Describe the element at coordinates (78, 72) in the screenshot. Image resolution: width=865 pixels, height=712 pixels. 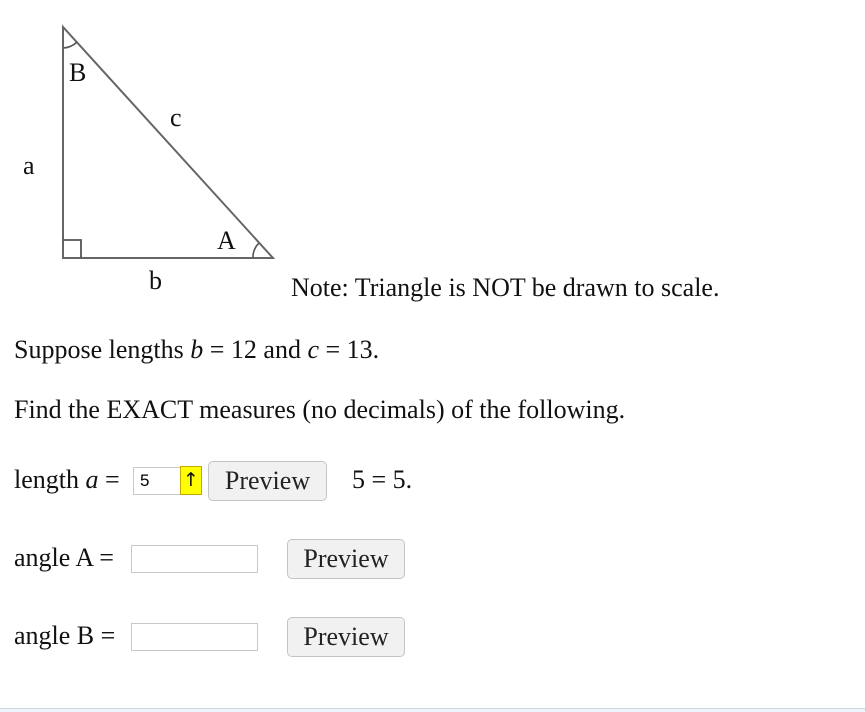
I see `vertex-label-B: B` at that location.